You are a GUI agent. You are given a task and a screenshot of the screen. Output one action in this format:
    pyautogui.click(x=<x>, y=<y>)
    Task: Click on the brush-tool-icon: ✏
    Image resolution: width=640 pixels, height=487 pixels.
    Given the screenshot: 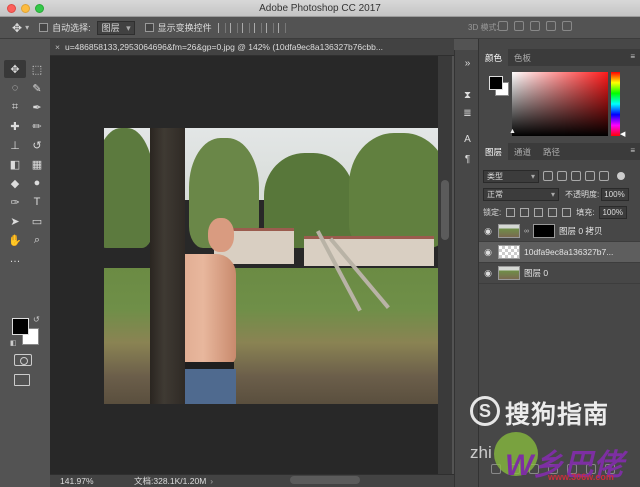 What is the action you would take?
    pyautogui.click(x=37, y=126)
    